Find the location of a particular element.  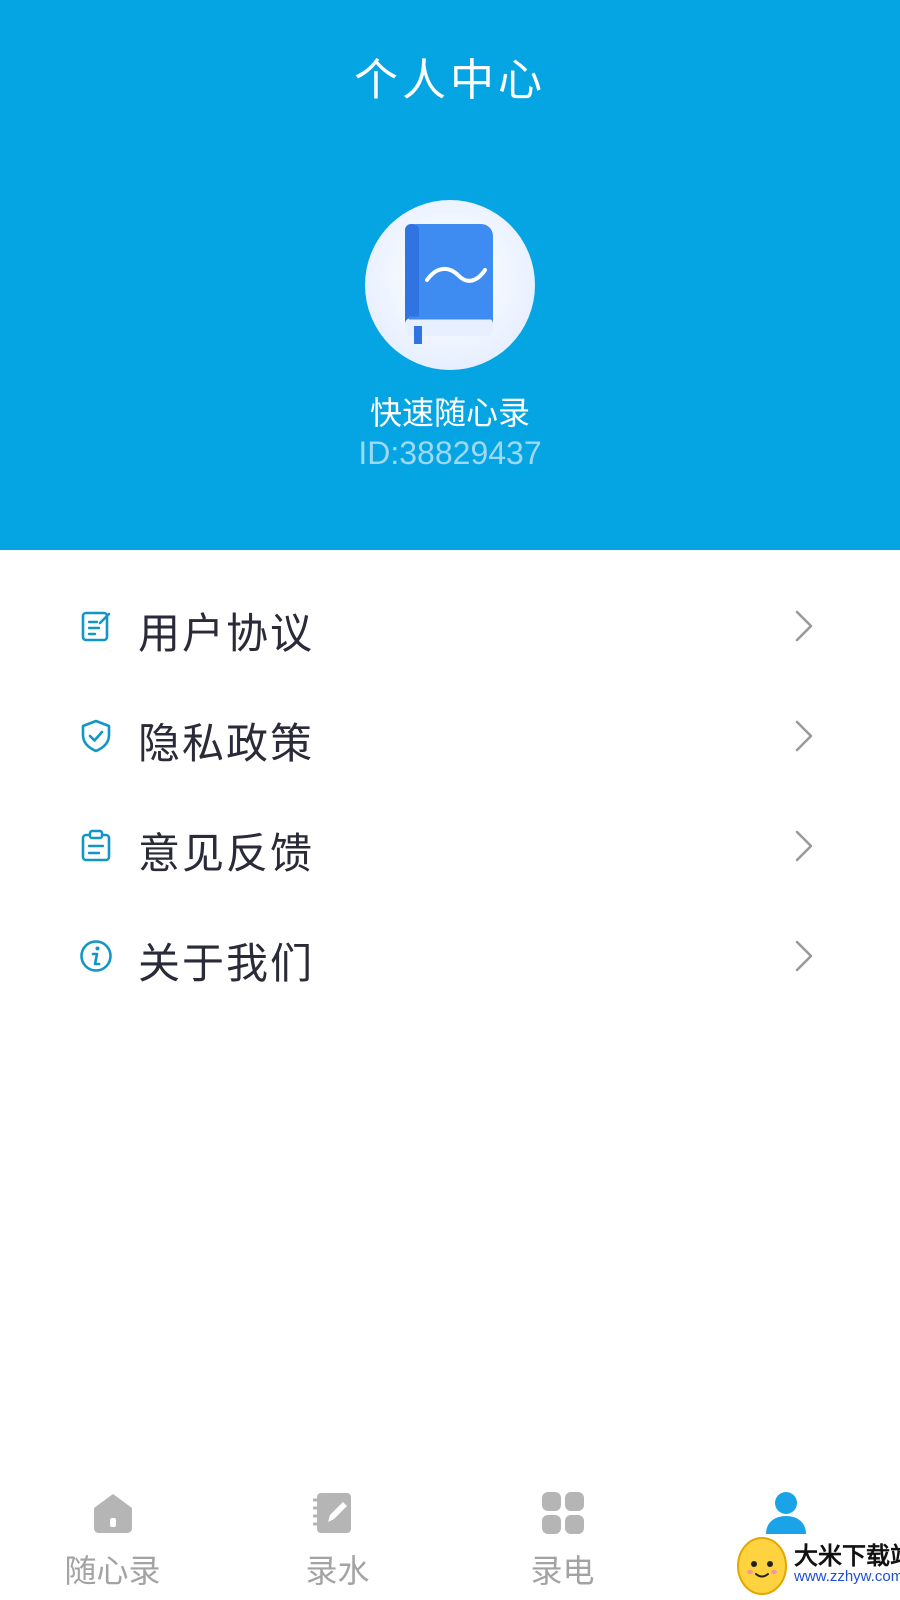

clipboard-icon is located at coordinates (96, 845).